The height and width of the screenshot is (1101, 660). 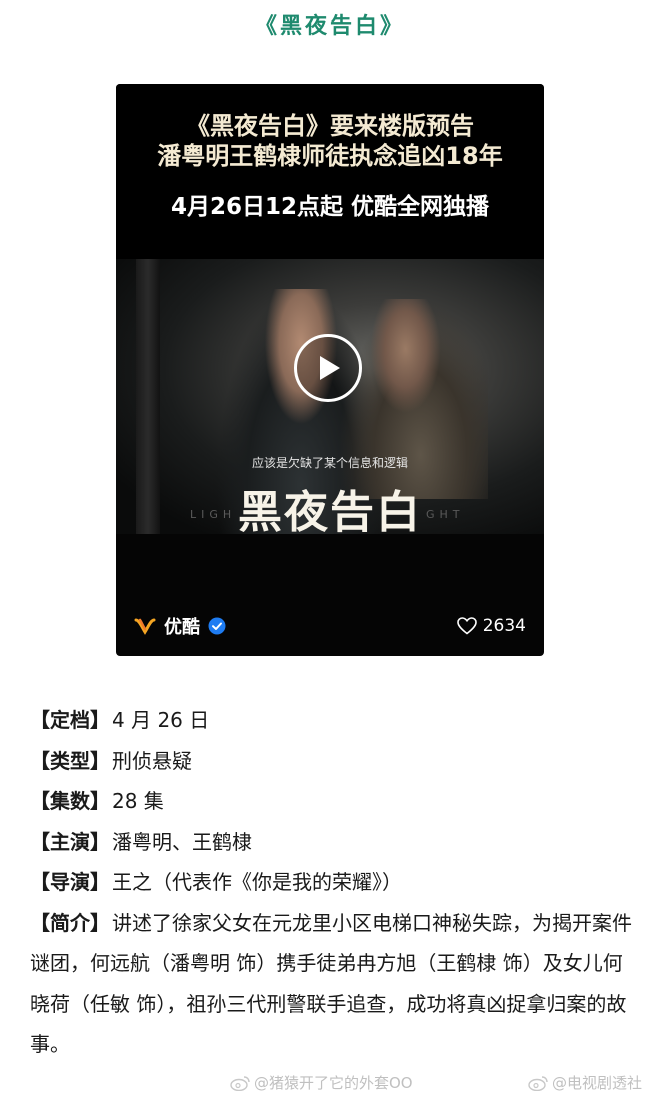 What do you see at coordinates (70, 720) in the screenshot?
I see `schedule-label: 【定档】` at bounding box center [70, 720].